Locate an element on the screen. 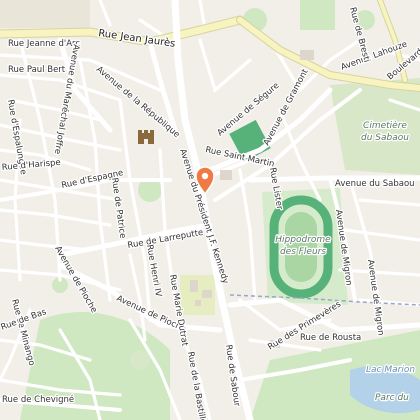 This screenshot has height=420, width=420. castle-icon is located at coordinates (146, 137).